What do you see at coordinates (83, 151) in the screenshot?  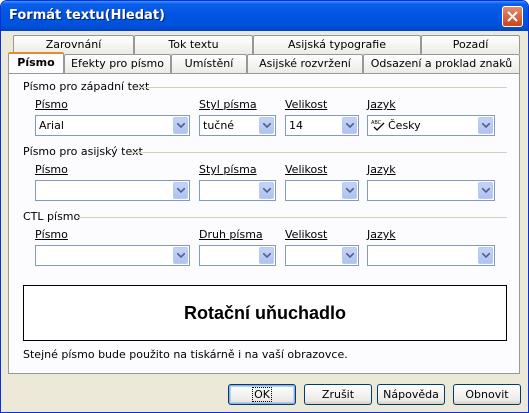 I see `asian-heading: Písmo pro asijský text` at bounding box center [83, 151].